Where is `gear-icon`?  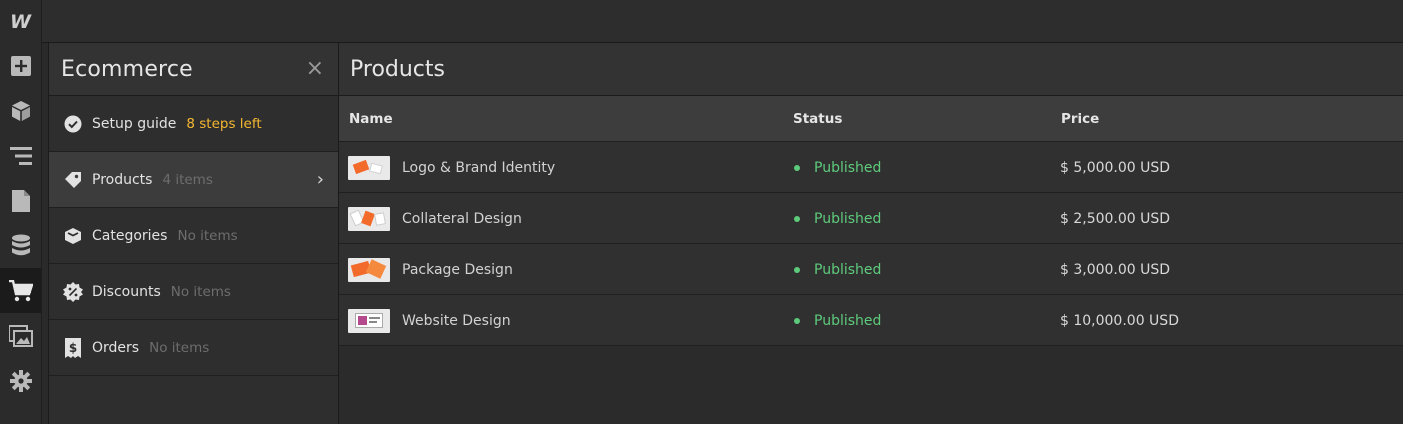
gear-icon is located at coordinates (20, 380).